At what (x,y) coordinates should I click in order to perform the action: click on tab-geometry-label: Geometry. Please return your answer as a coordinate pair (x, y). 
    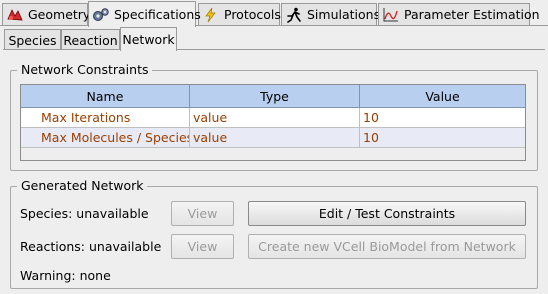
    Looking at the image, I should click on (59, 14).